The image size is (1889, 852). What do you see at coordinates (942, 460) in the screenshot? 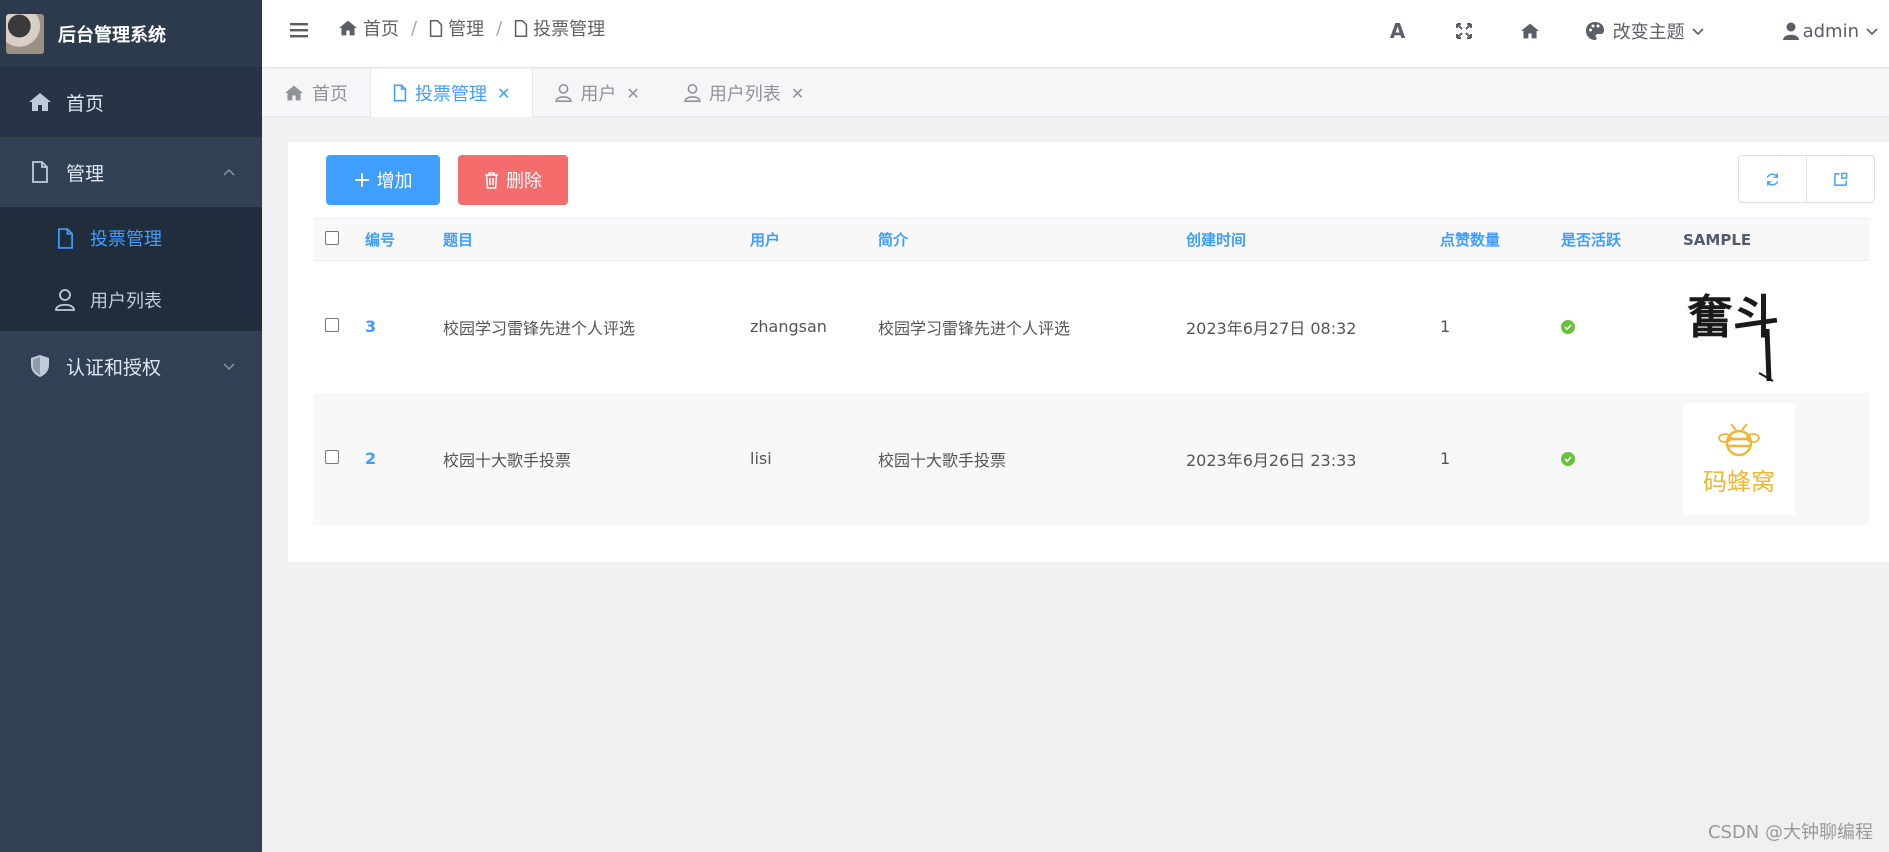
I see `cell-intro: 校园十大歌手投票` at bounding box center [942, 460].